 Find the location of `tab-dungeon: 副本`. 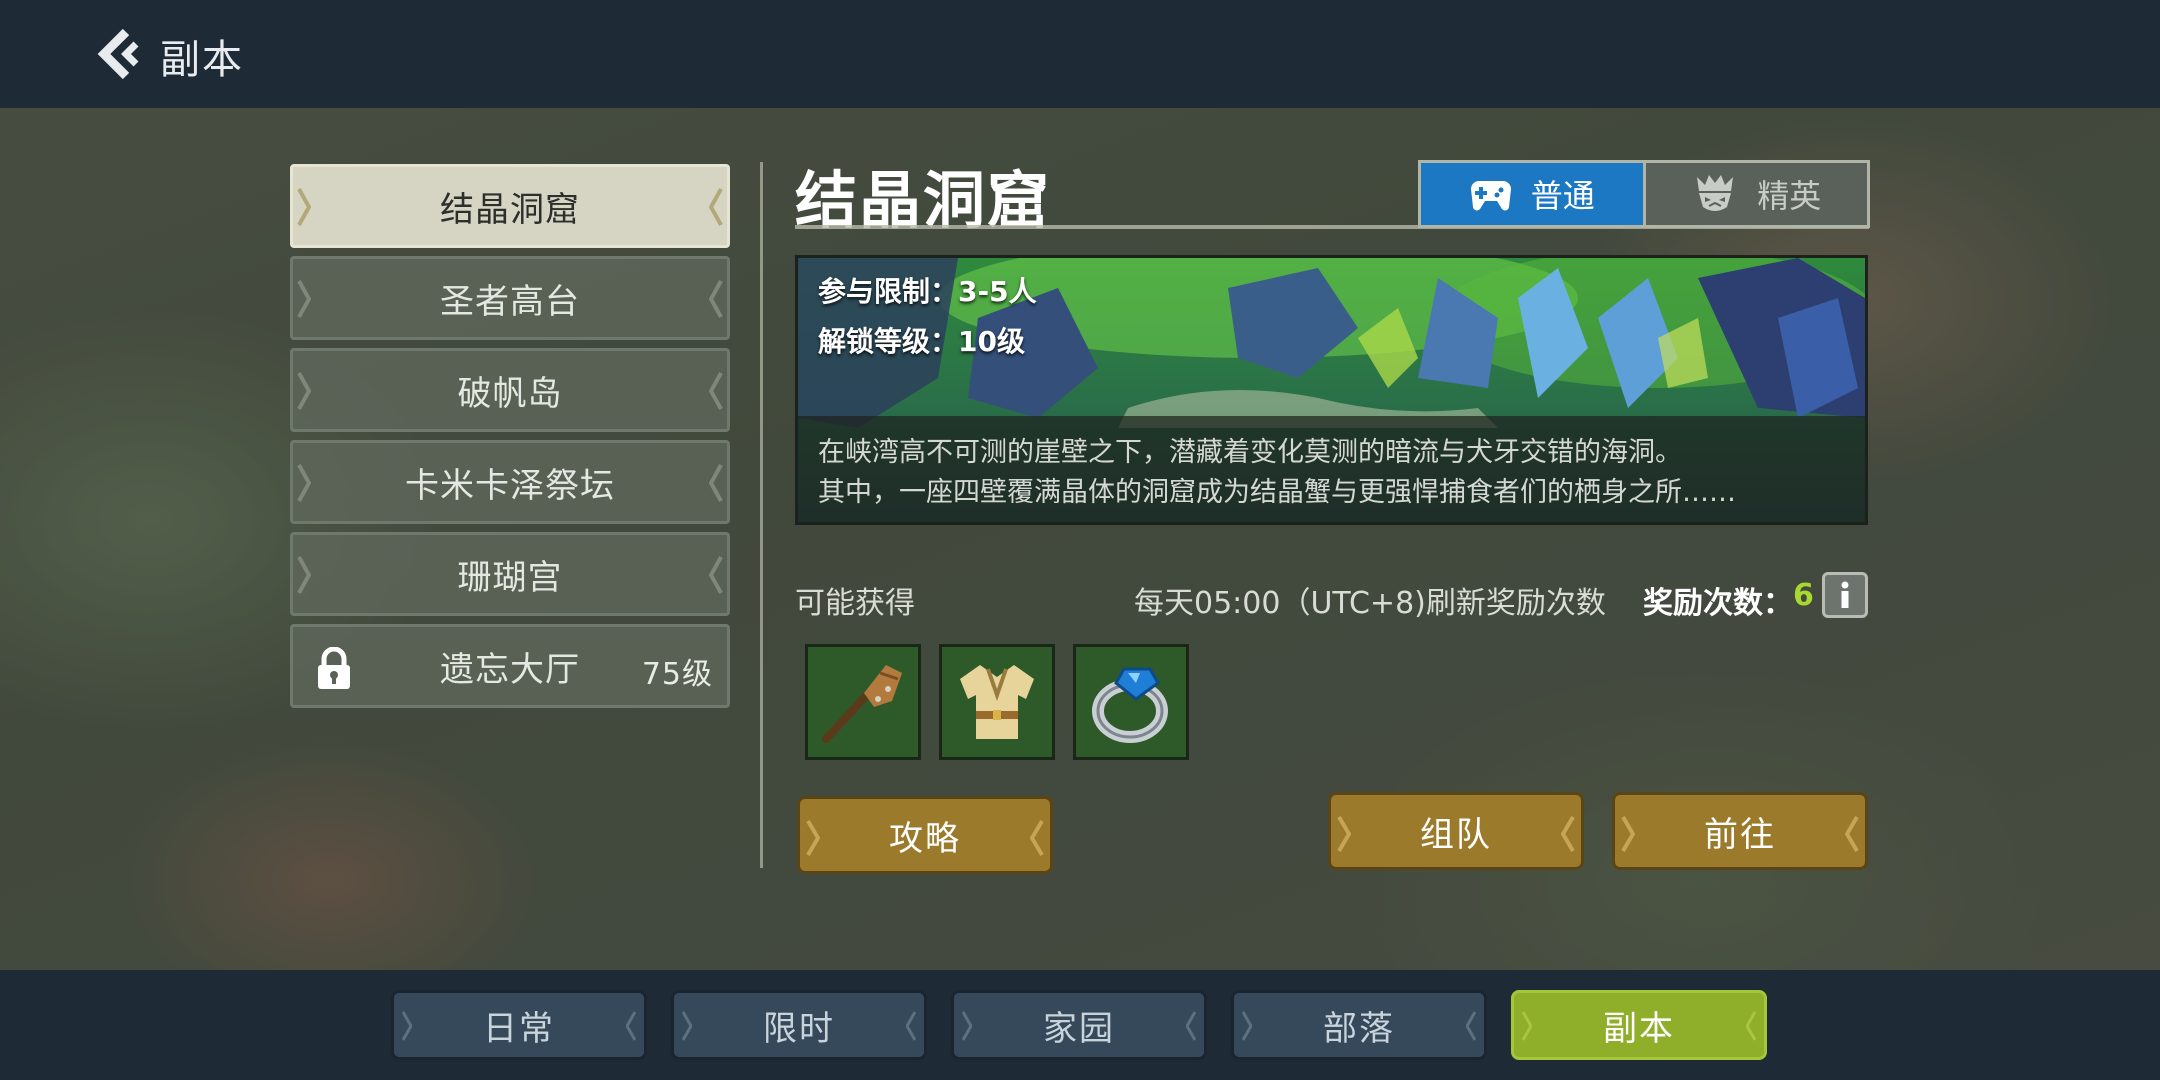

tab-dungeon: 副本 is located at coordinates (1639, 1025).